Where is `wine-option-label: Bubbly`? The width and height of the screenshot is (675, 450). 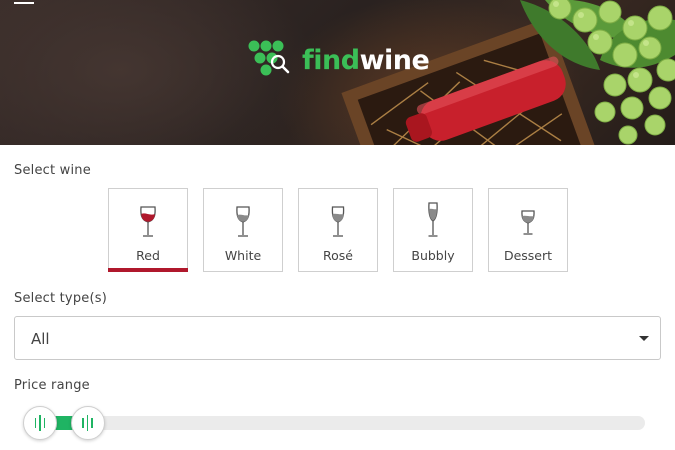
wine-option-label: Bubbly is located at coordinates (433, 255).